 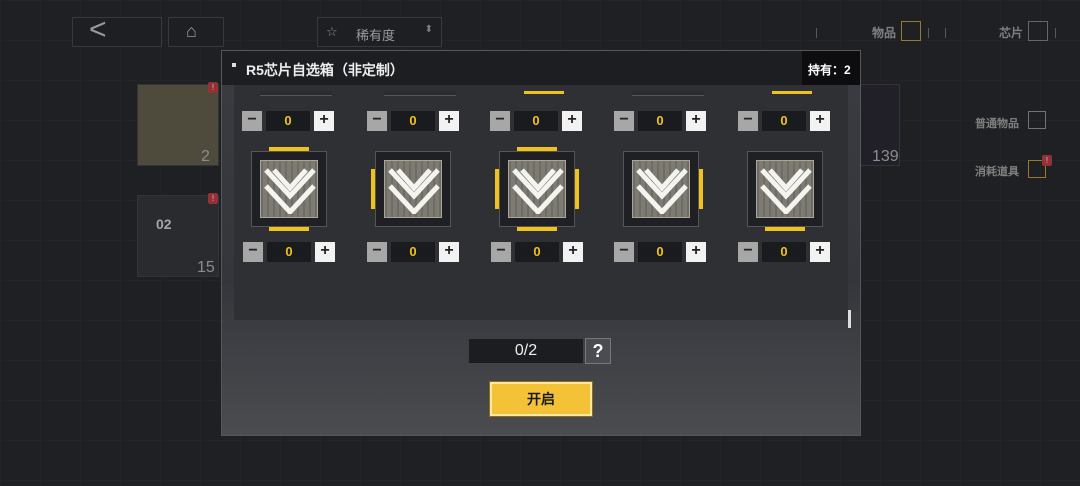 I want to click on title-bullet-icon, so click(x=234, y=65).